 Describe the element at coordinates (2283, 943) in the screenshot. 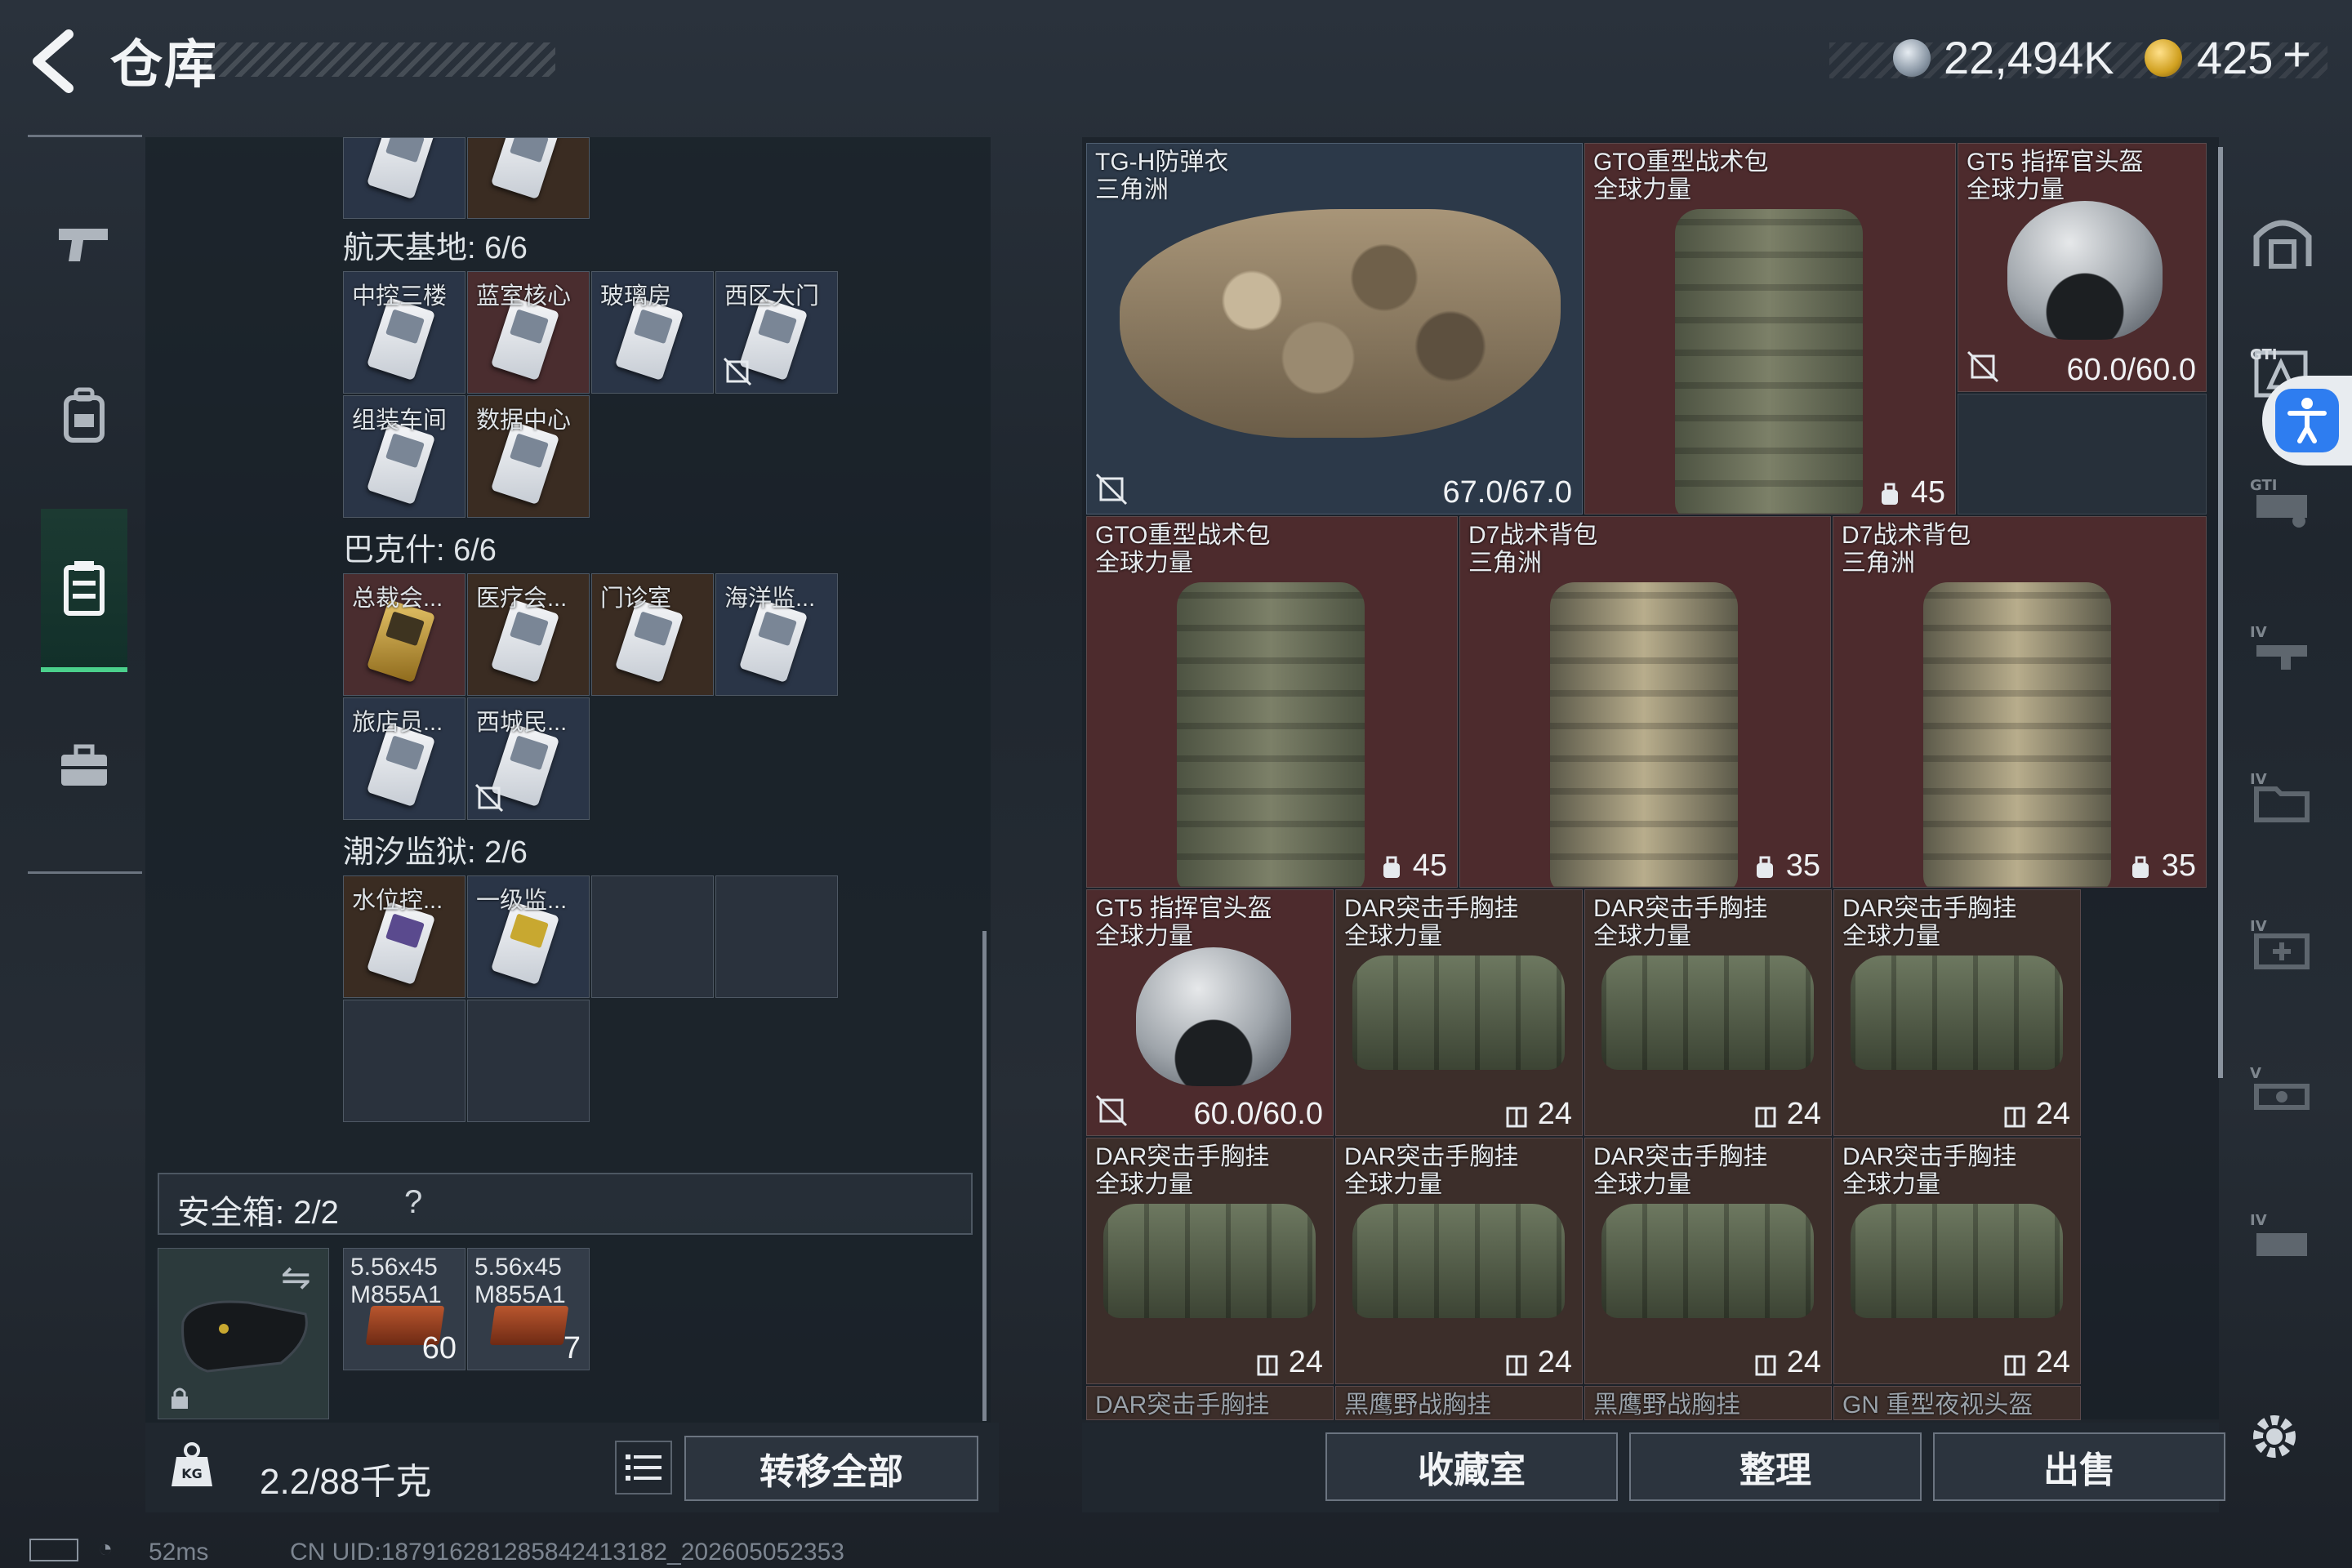

I see `filter-iv-3: IV` at that location.